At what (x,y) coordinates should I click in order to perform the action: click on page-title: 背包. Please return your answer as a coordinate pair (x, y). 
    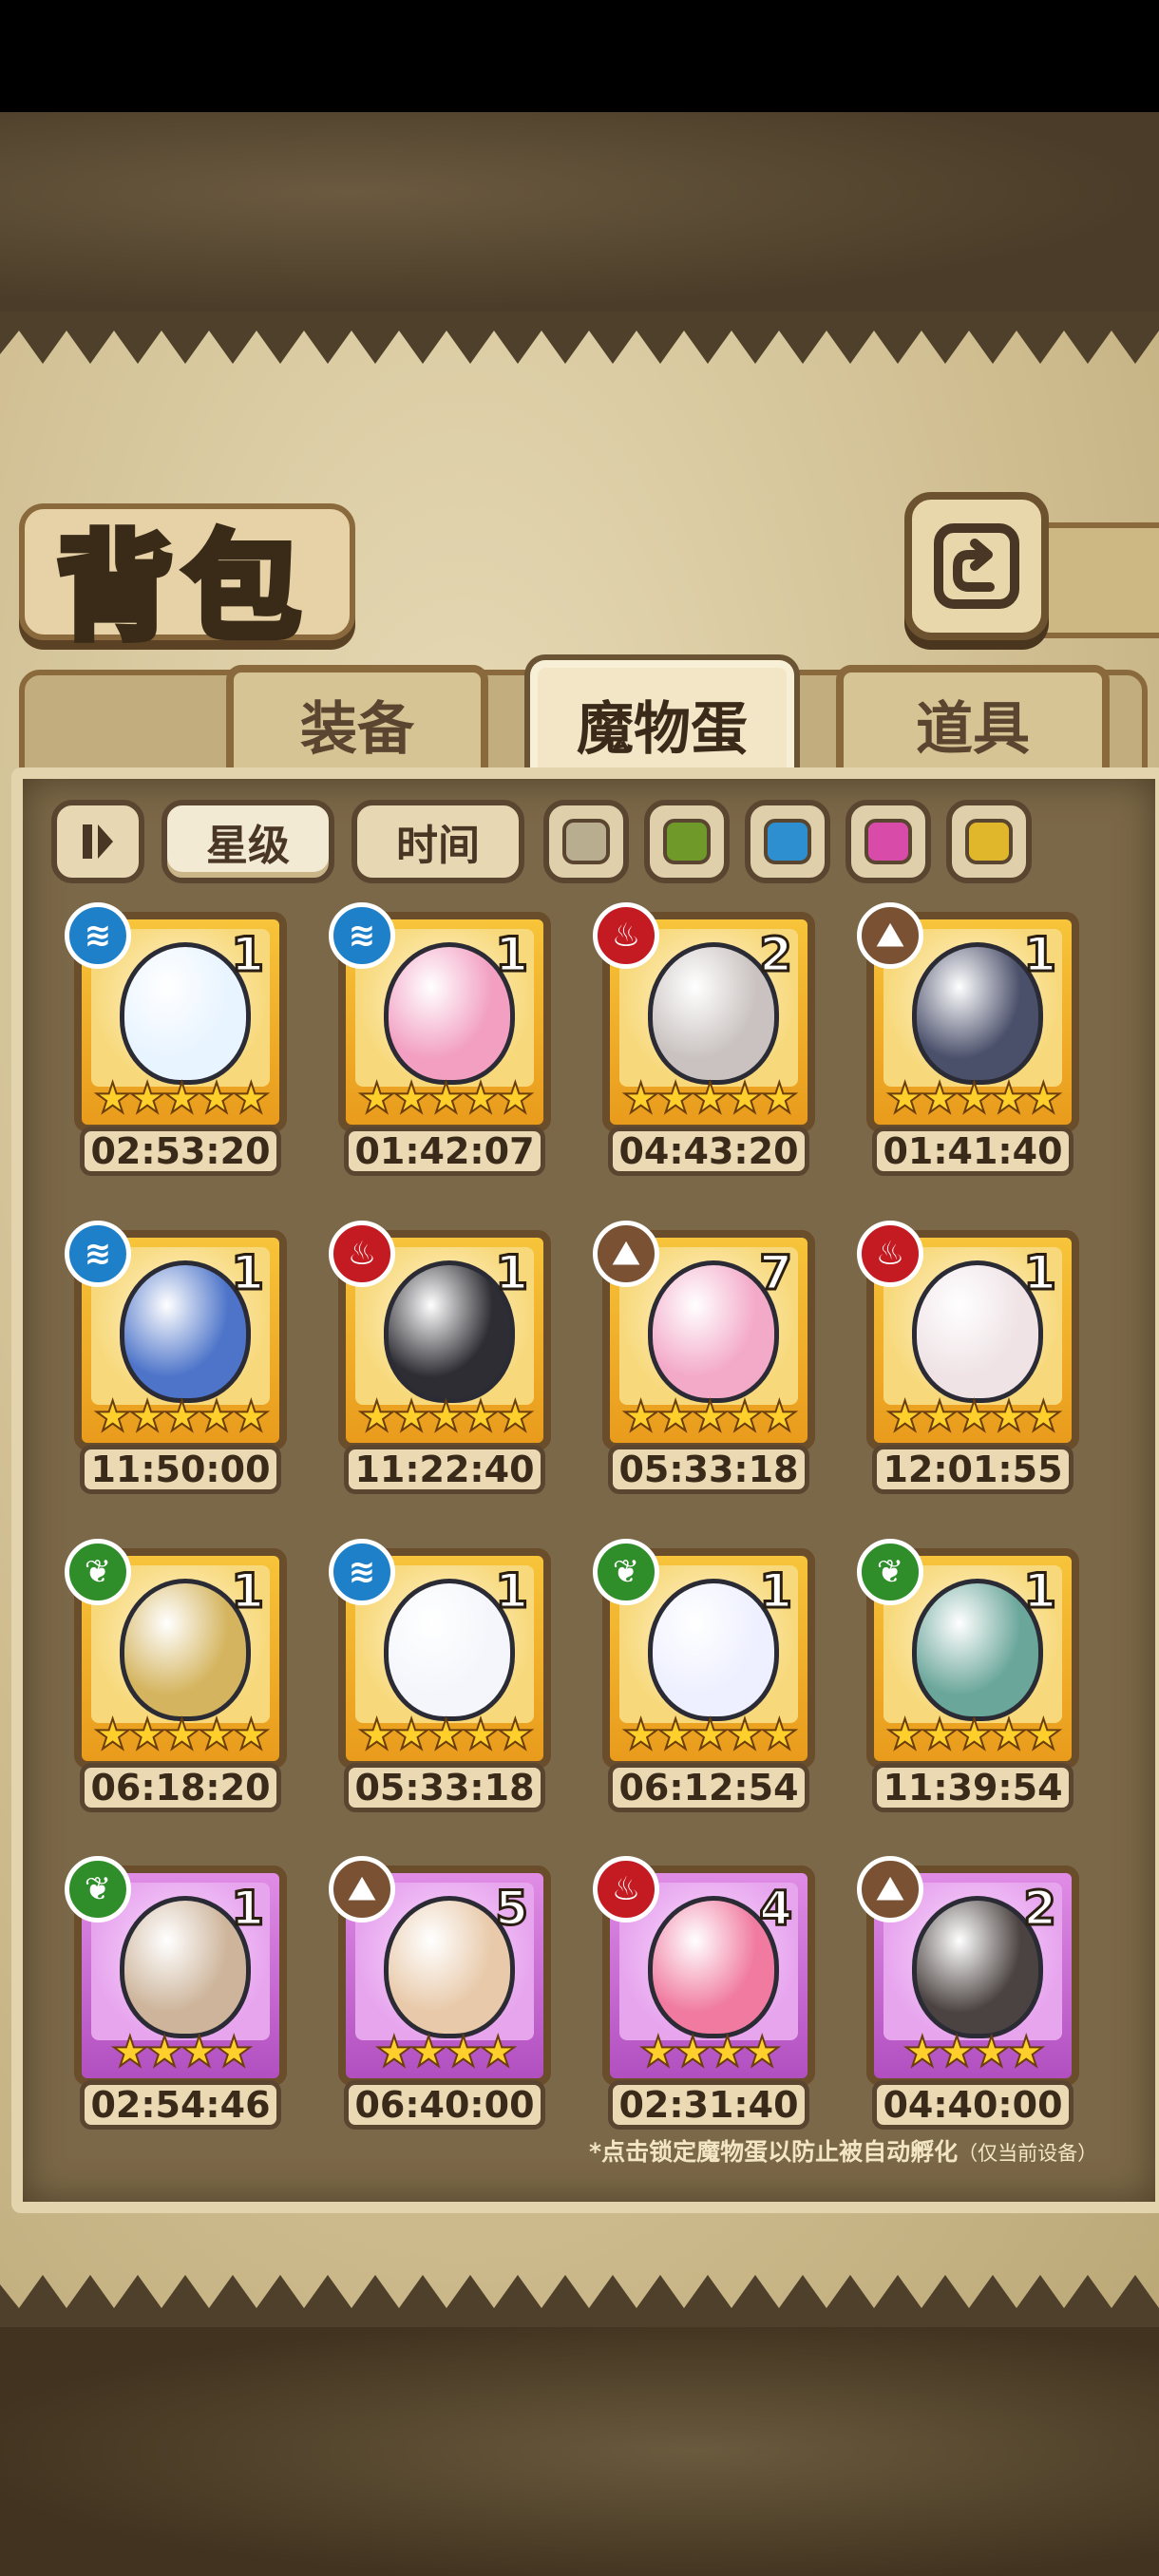
    Looking at the image, I should click on (182, 587).